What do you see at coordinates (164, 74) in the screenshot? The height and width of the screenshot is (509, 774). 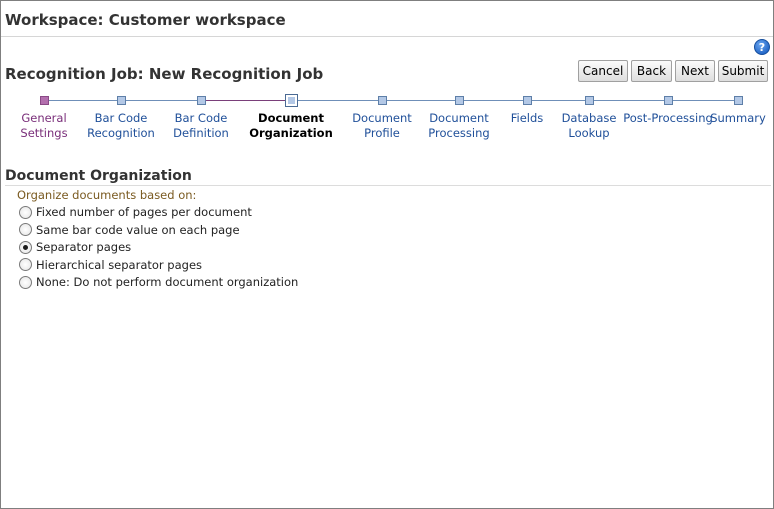 I see `page-title: Recognition Job: New Recognition Job` at bounding box center [164, 74].